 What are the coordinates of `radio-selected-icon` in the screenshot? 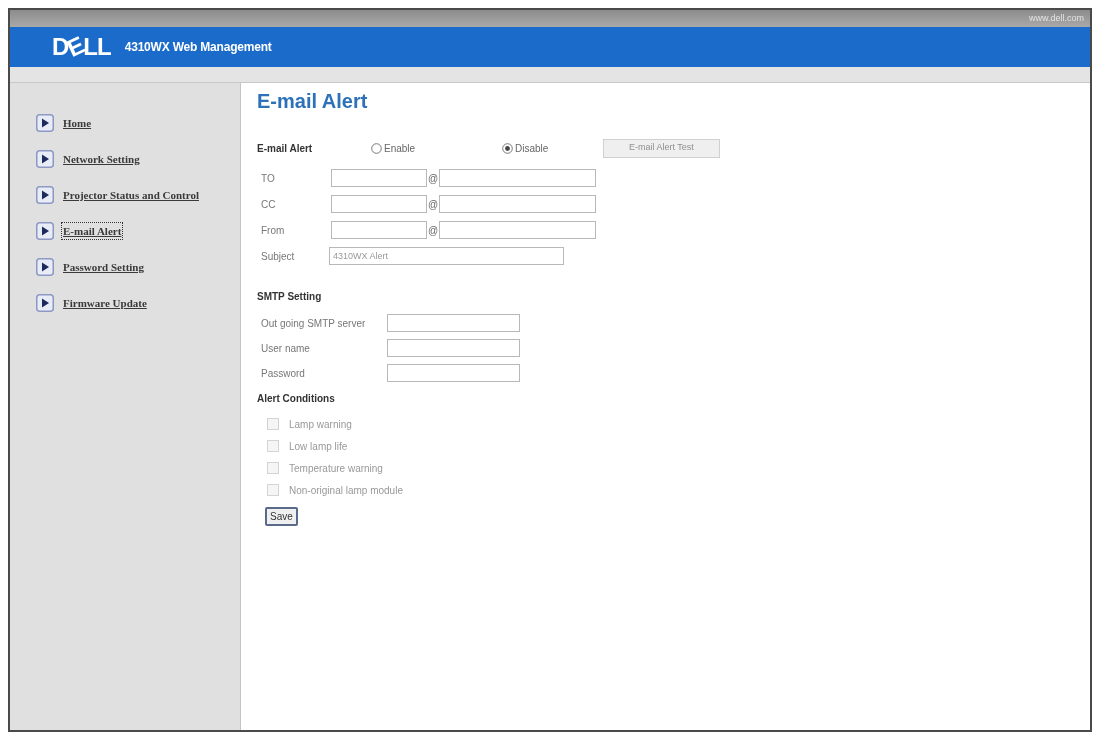 It's located at (507, 148).